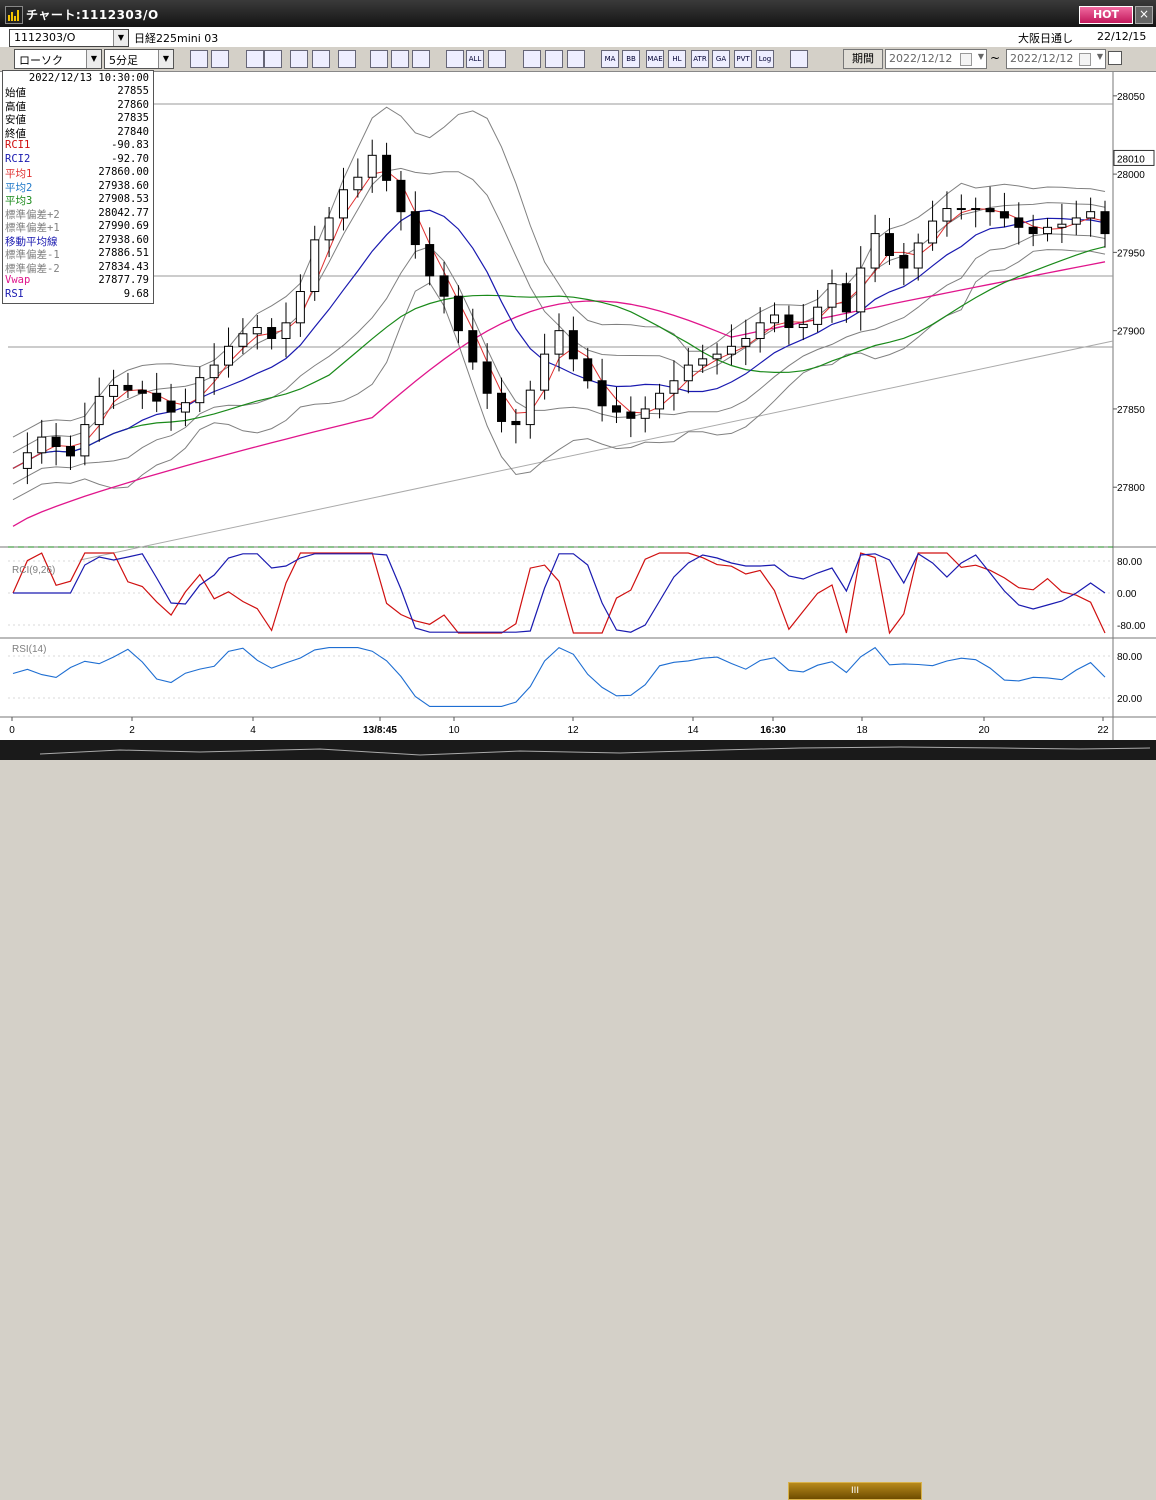  Describe the element at coordinates (455, 59) in the screenshot. I see `macd-tool-button` at that location.